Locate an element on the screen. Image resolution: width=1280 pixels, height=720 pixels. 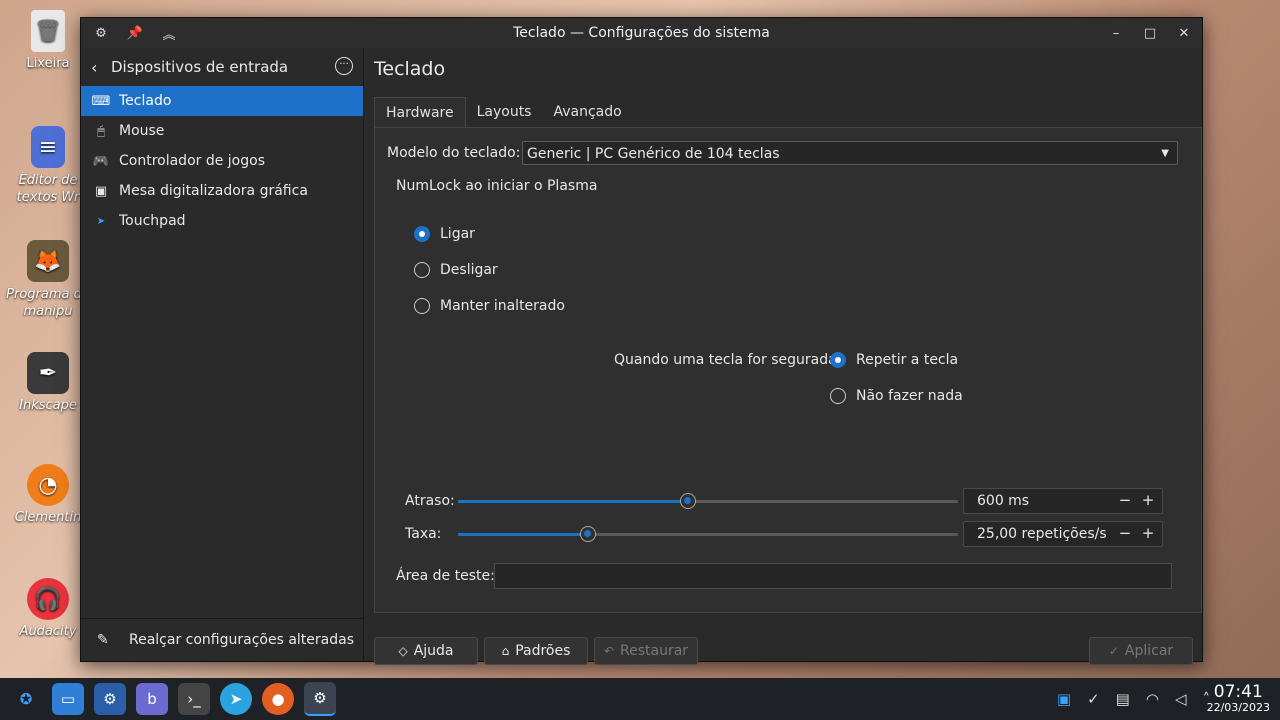
telegram-icon: ➤ is located at coordinates (236, 699).